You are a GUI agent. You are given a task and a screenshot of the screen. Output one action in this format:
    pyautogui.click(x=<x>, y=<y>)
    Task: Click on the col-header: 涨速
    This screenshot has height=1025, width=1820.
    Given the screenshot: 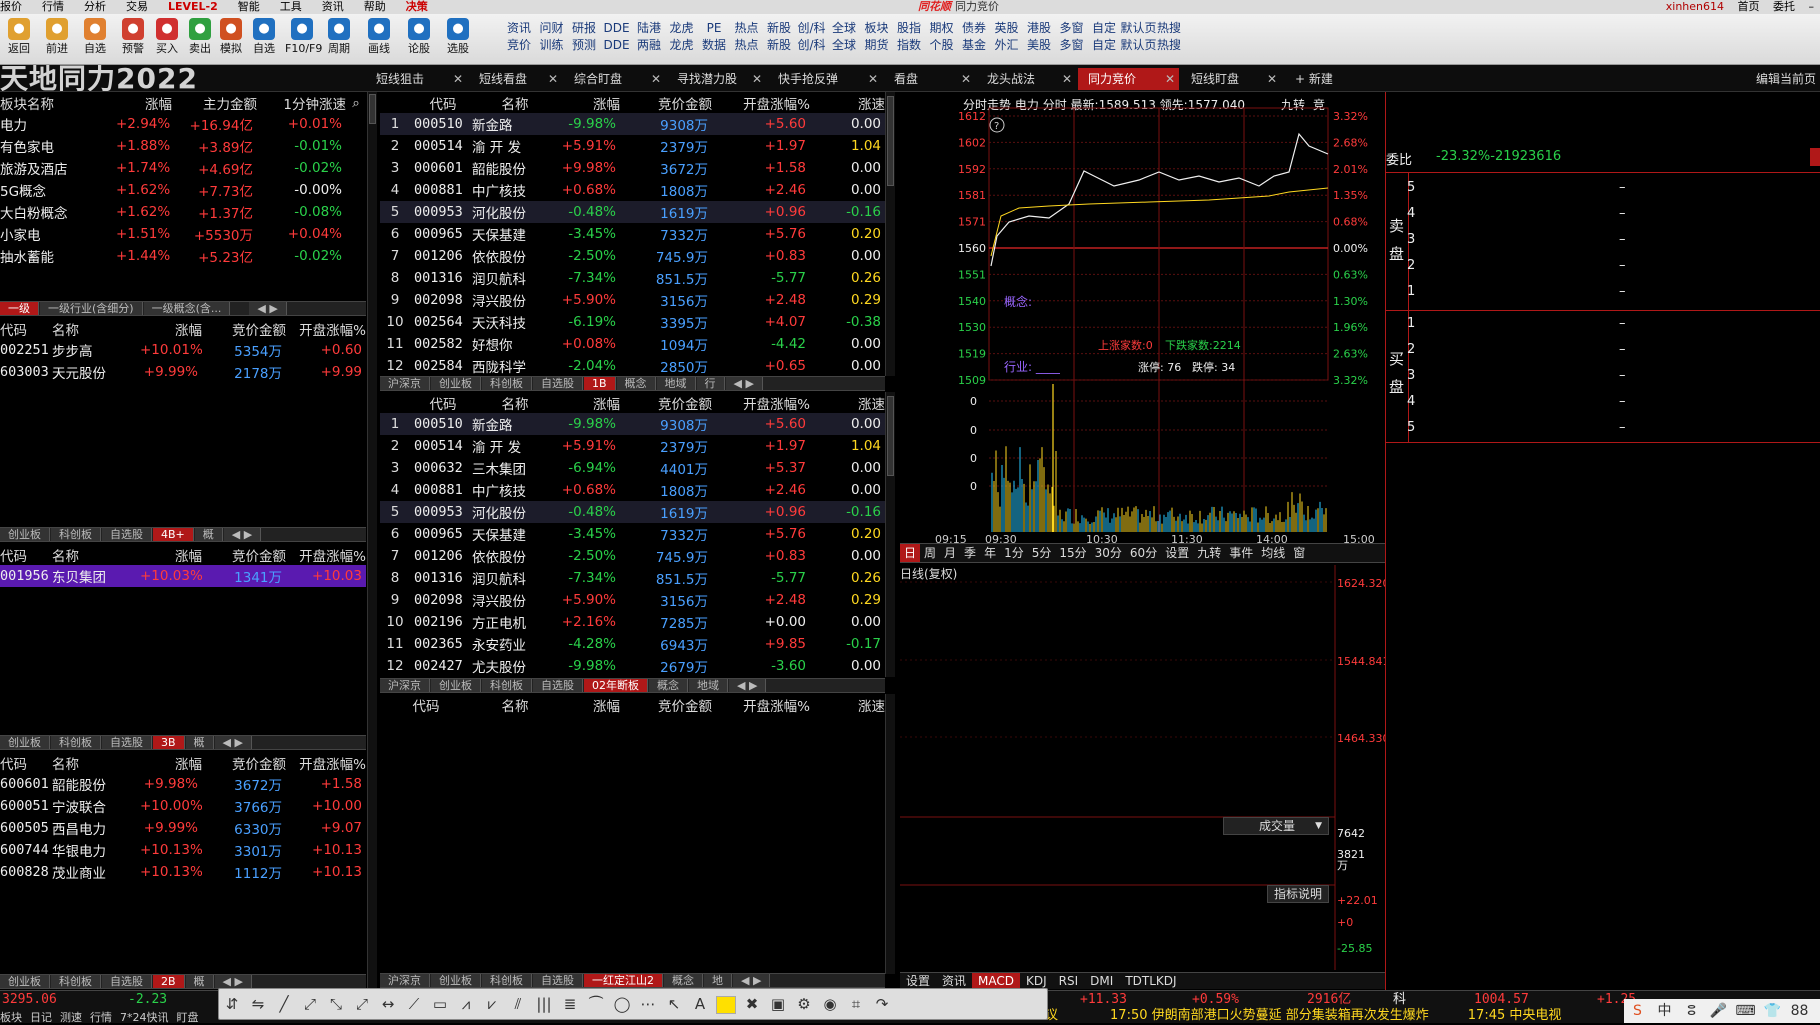 What is the action you would take?
    pyautogui.click(x=847, y=402)
    